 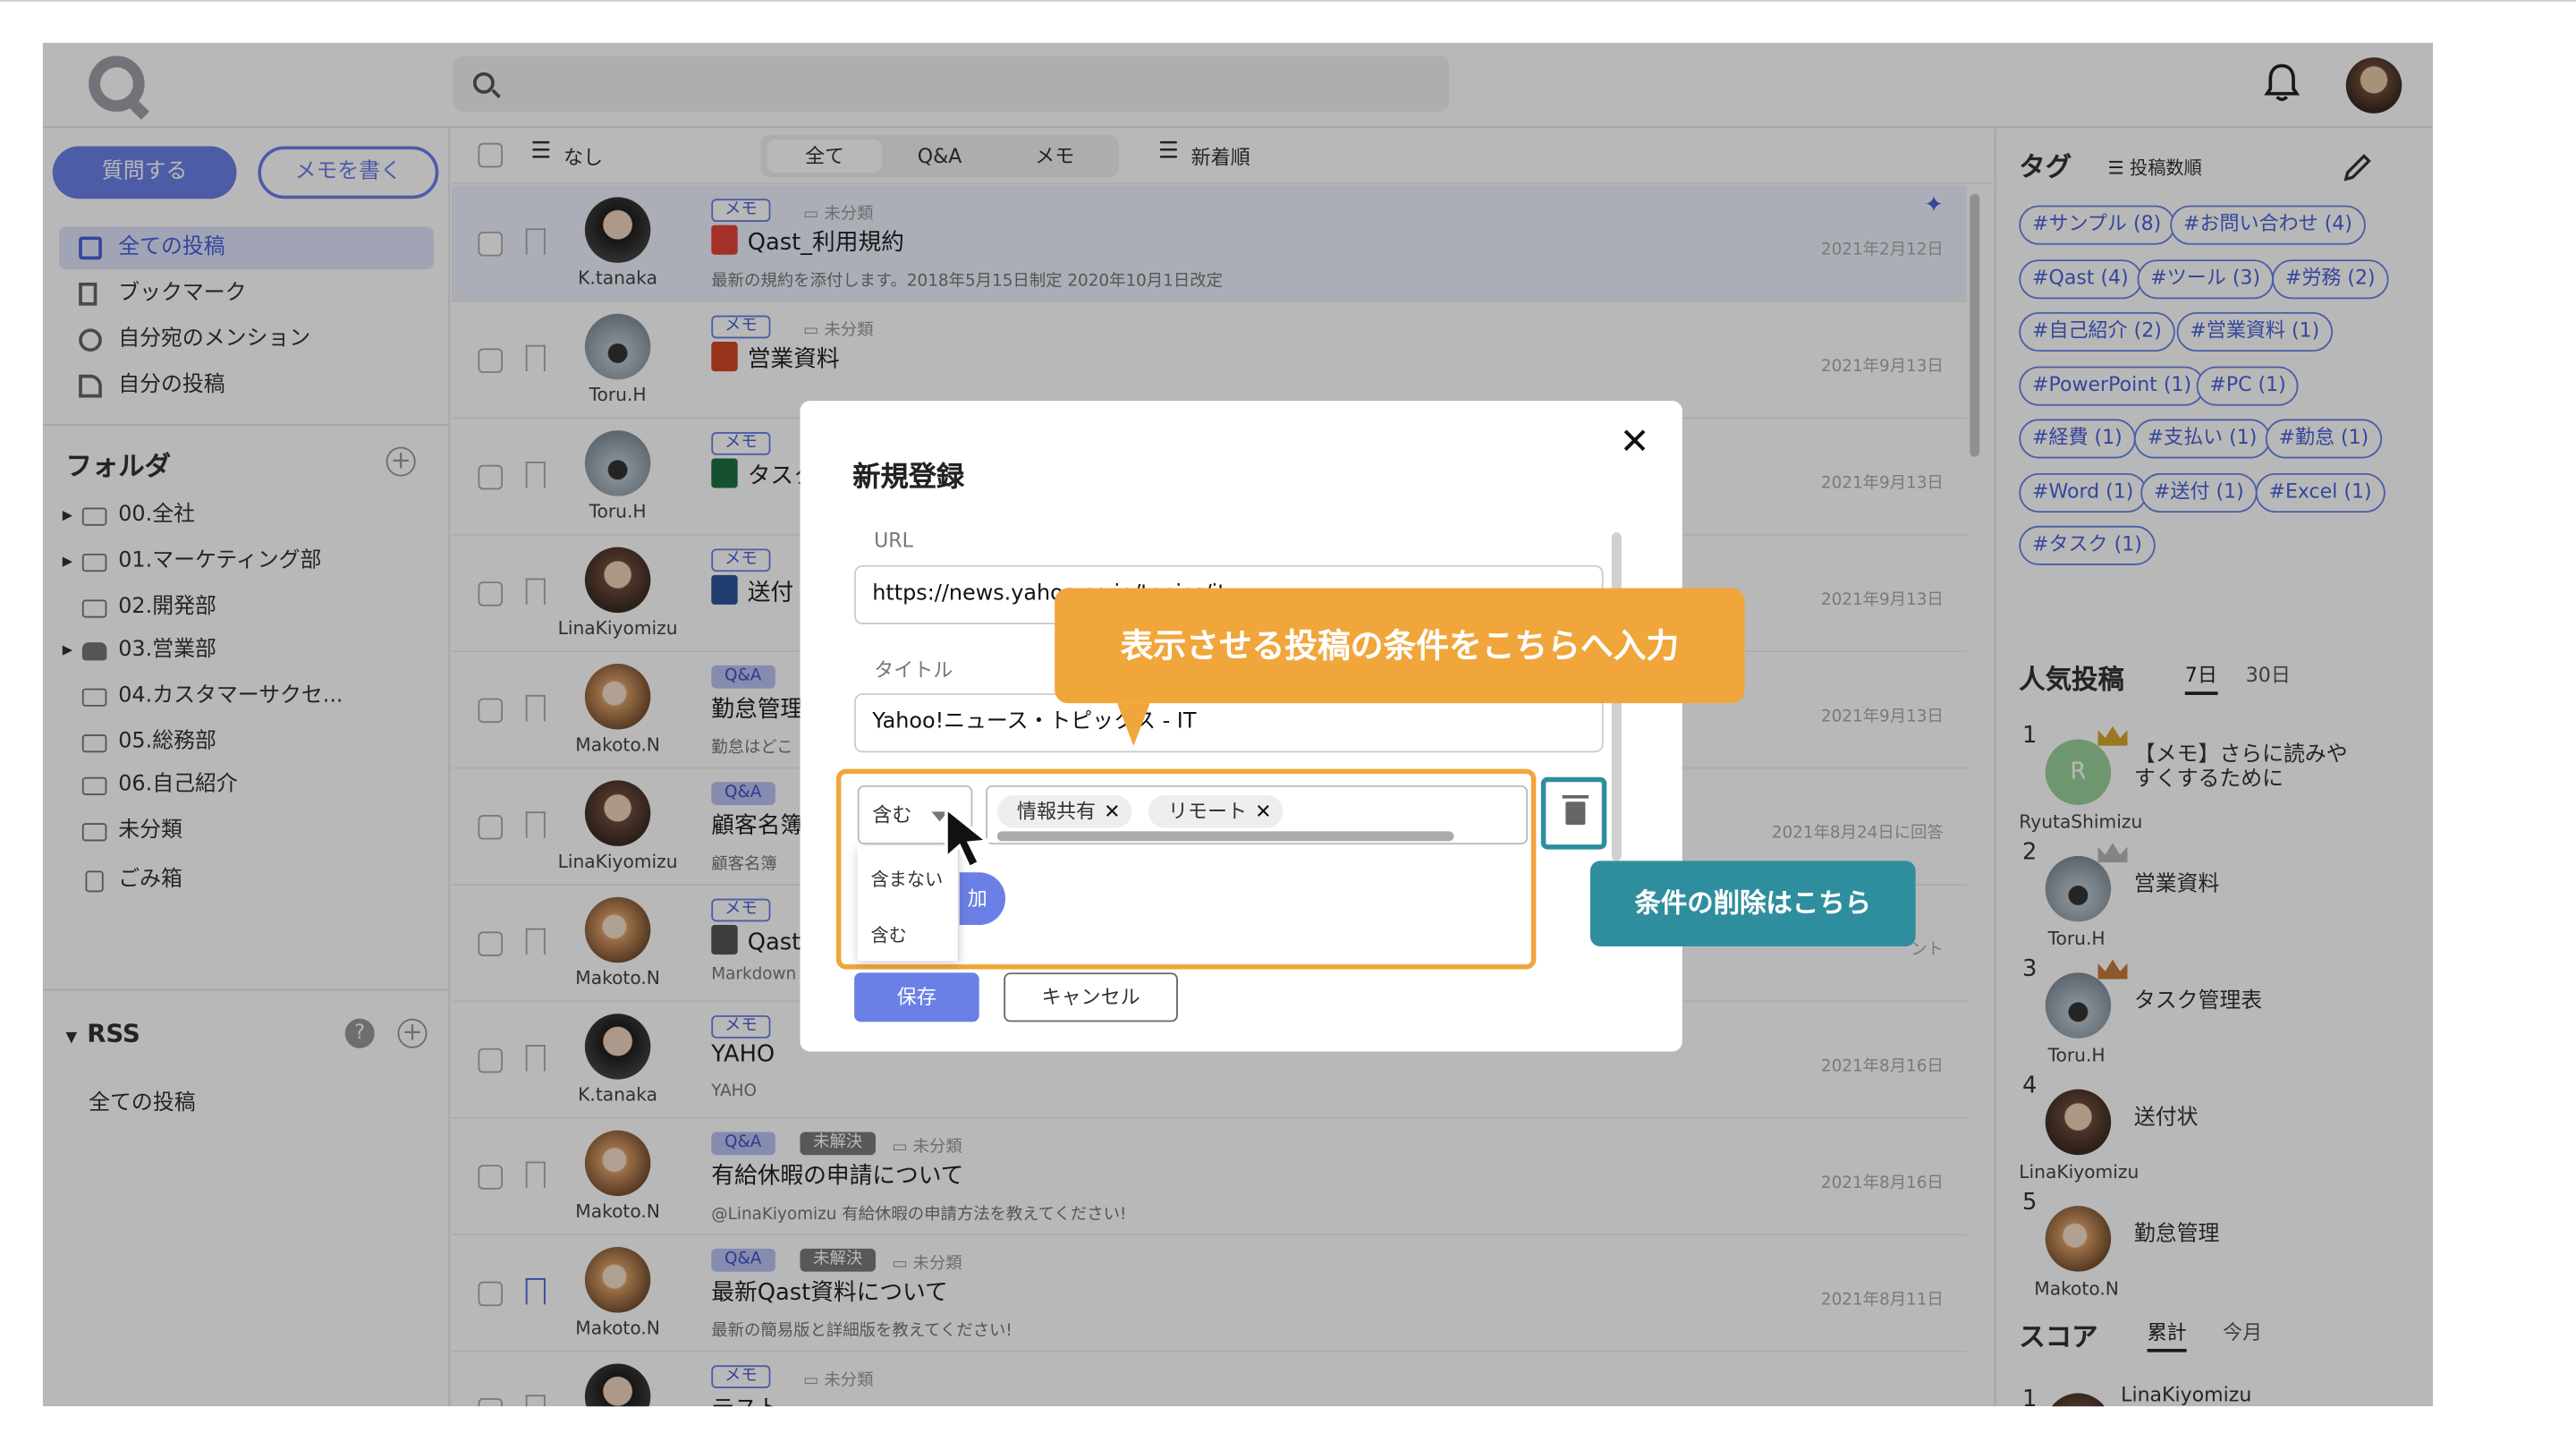 What do you see at coordinates (1288, 1) in the screenshot?
I see `top-border` at bounding box center [1288, 1].